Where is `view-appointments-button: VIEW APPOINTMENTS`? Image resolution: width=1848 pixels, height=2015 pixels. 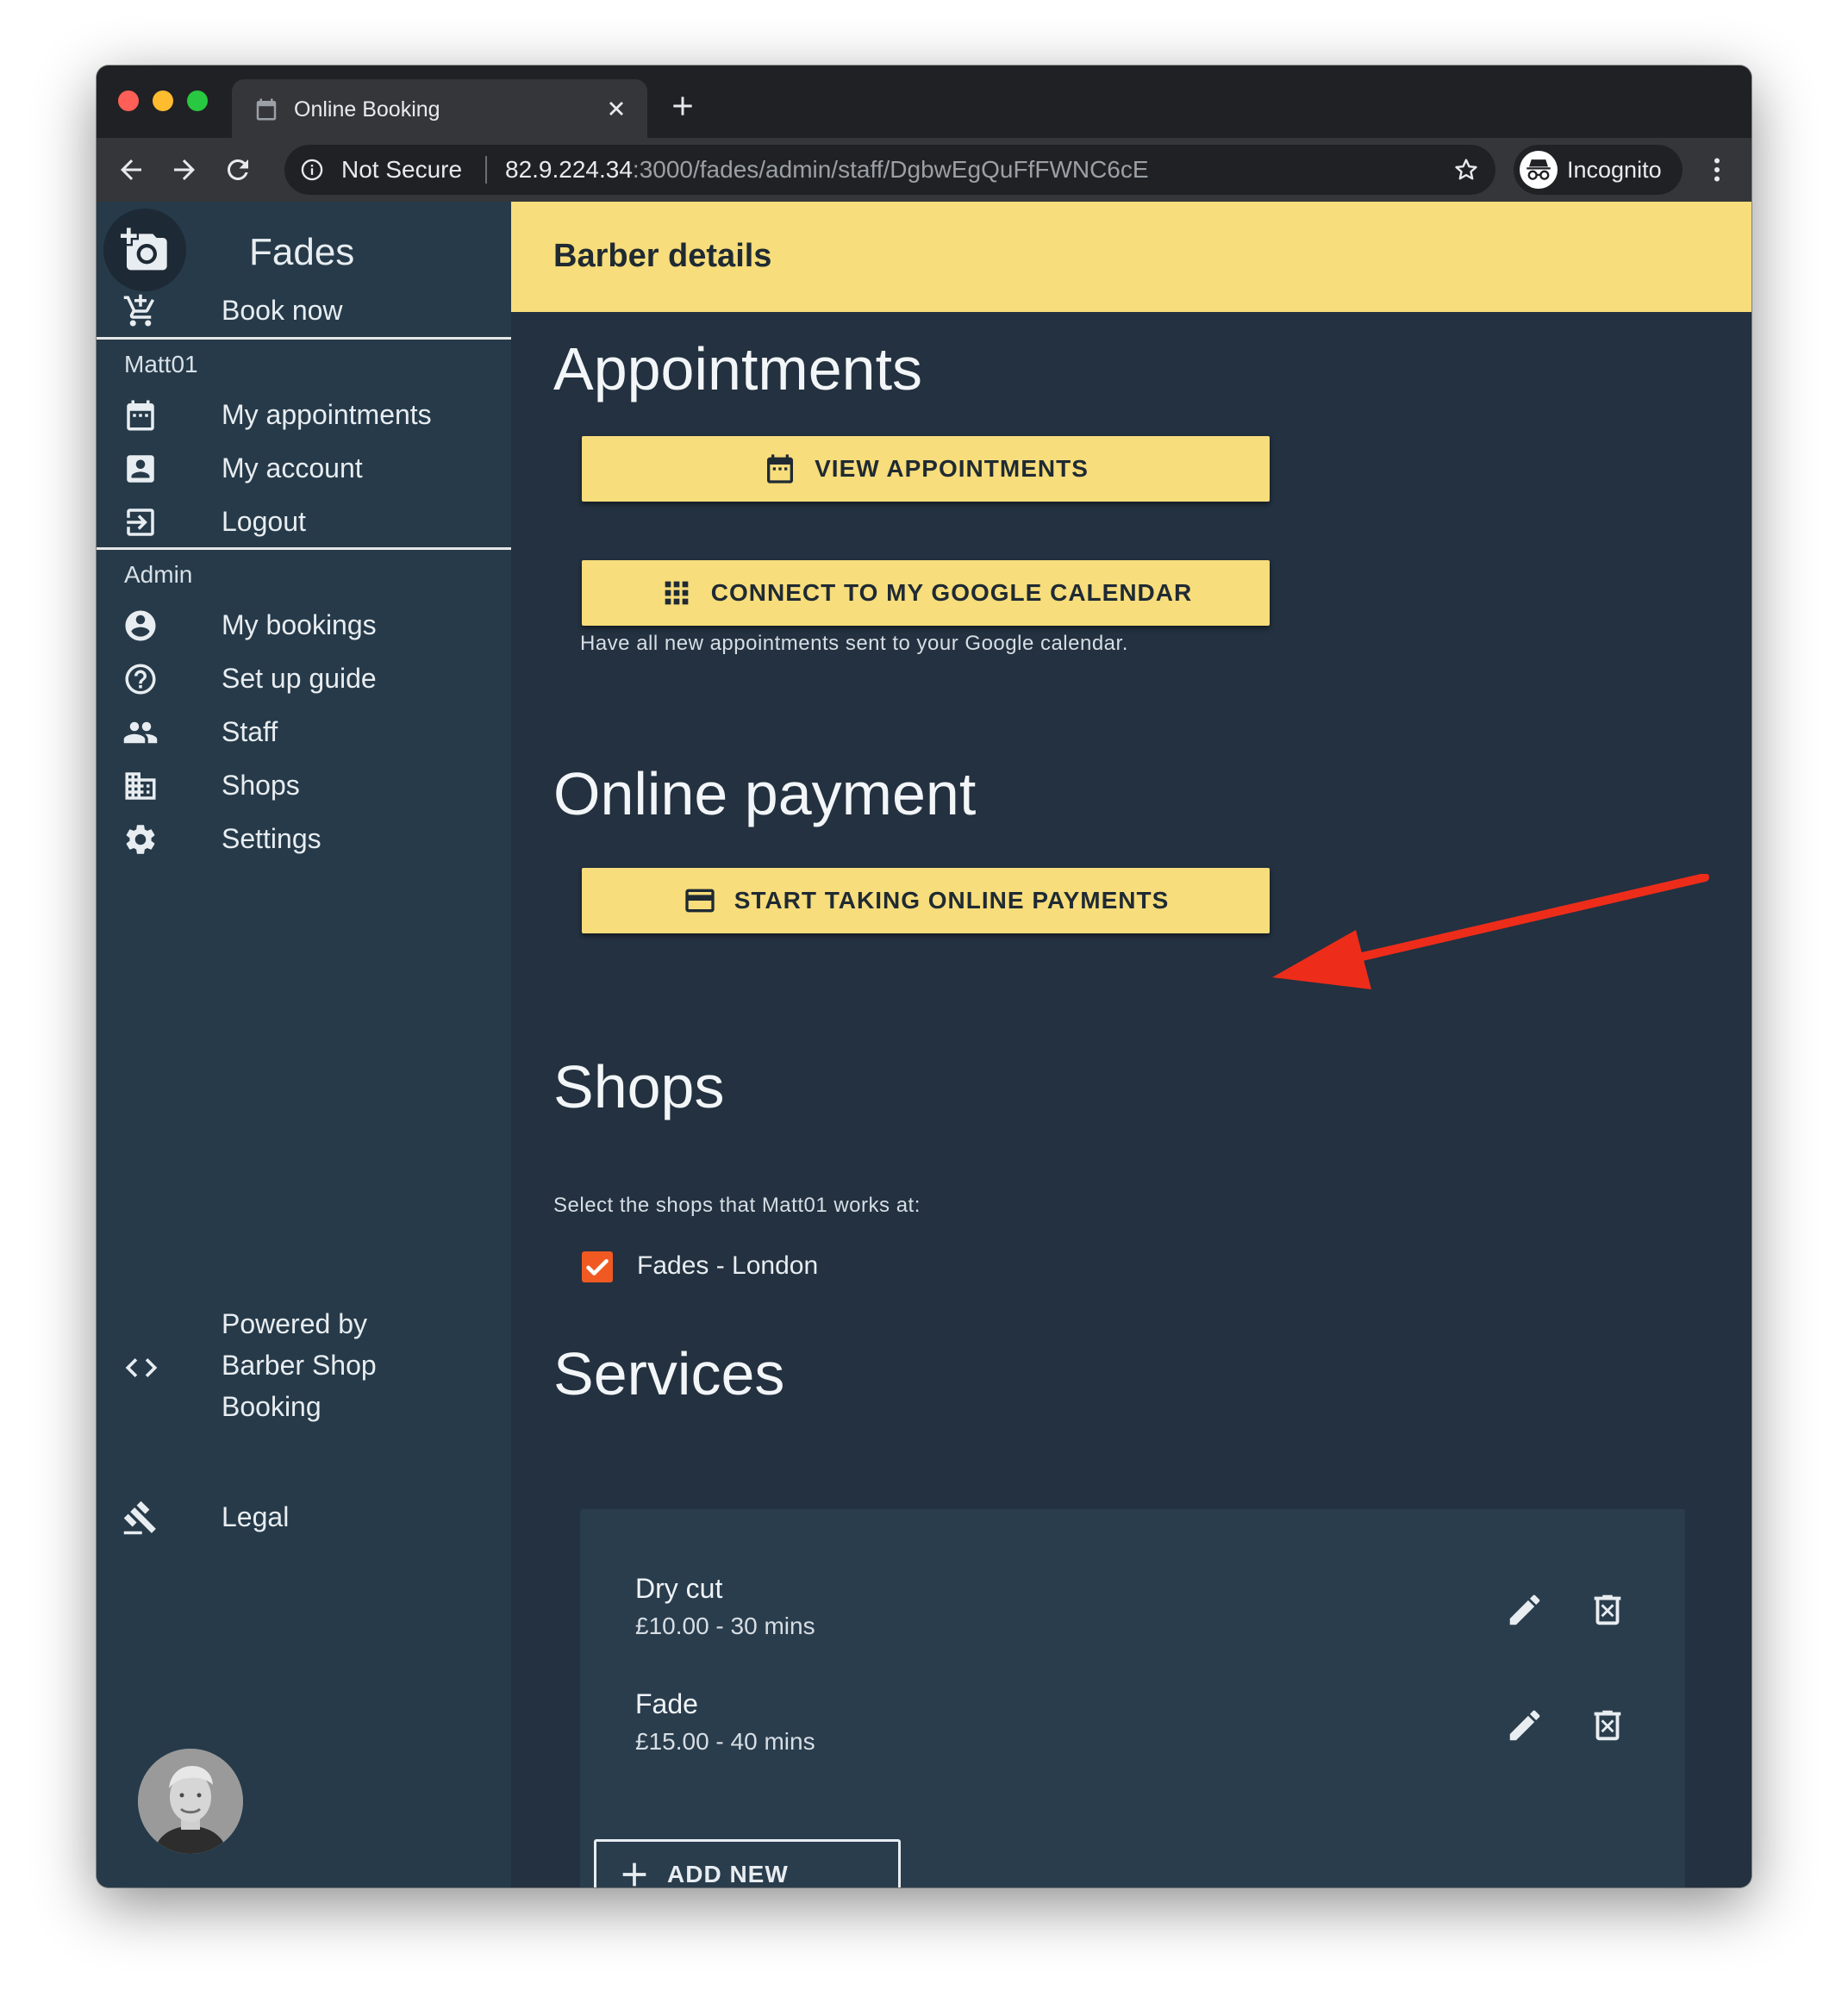 view-appointments-button: VIEW APPOINTMENTS is located at coordinates (926, 469).